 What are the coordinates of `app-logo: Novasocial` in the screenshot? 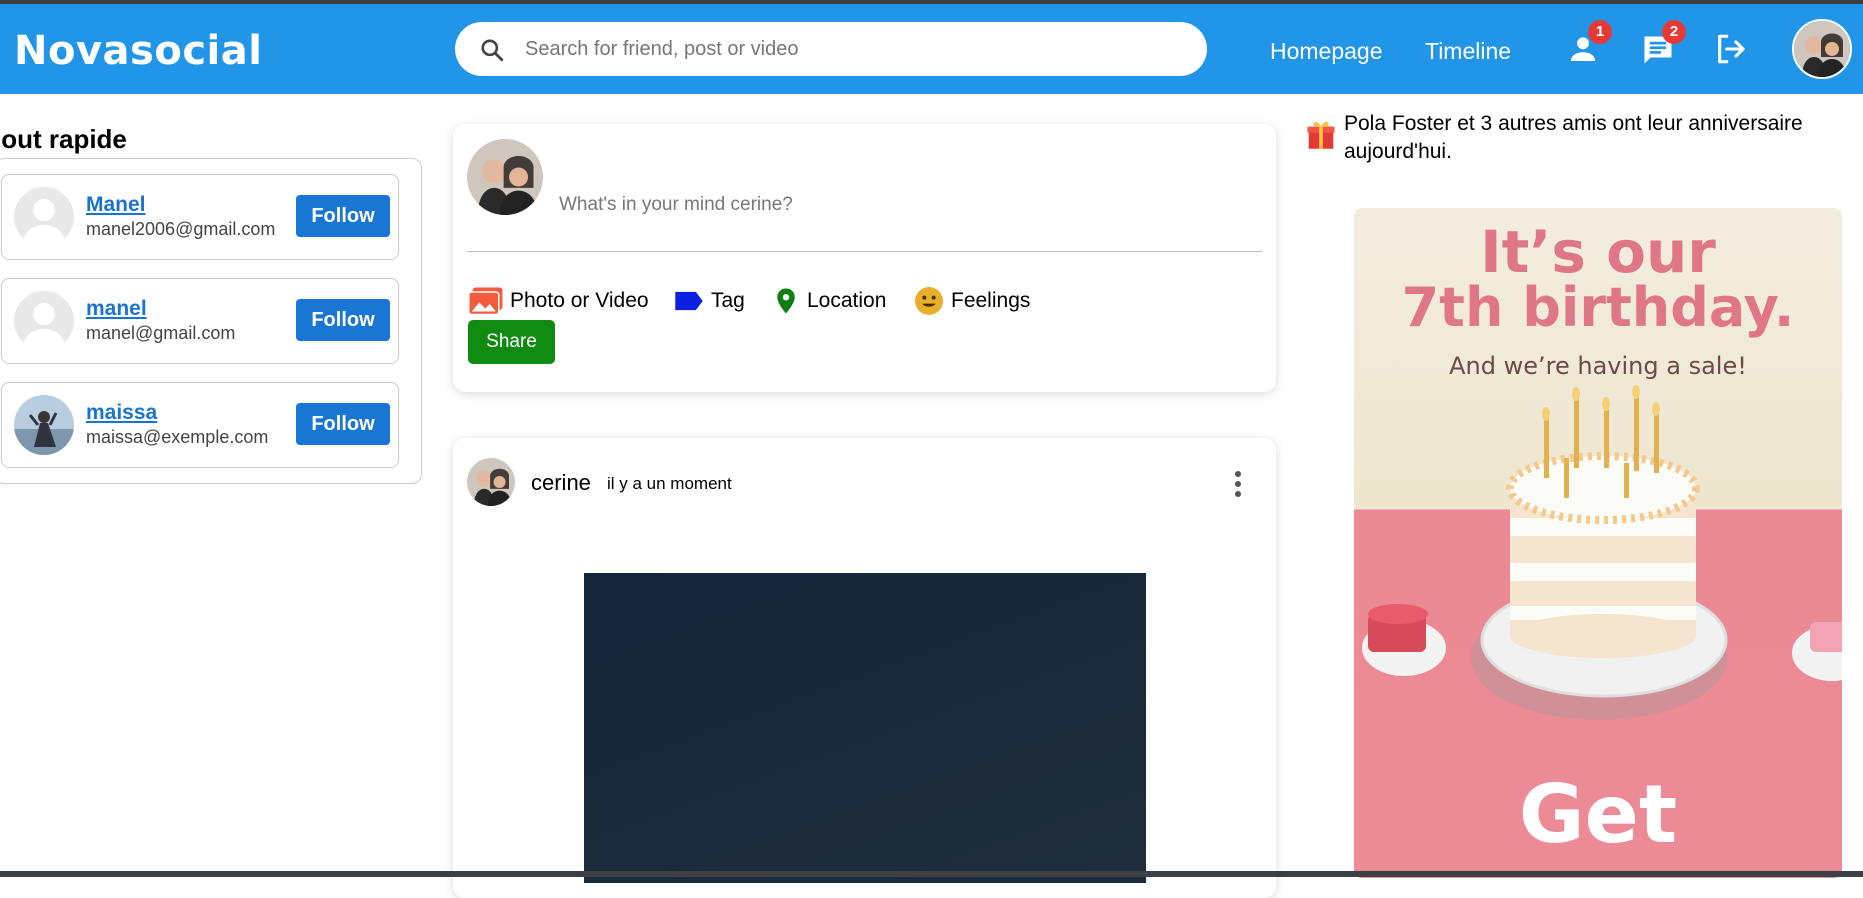 It's located at (138, 51).